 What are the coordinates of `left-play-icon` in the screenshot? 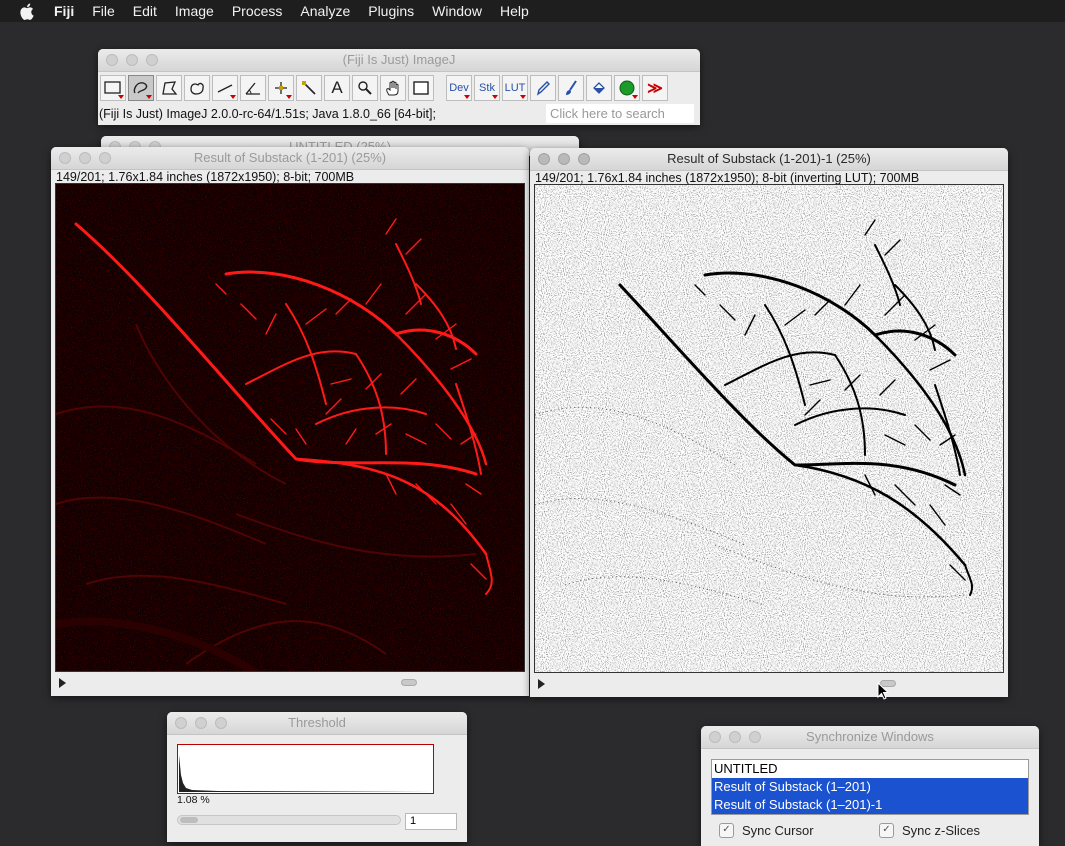 It's located at (62, 683).